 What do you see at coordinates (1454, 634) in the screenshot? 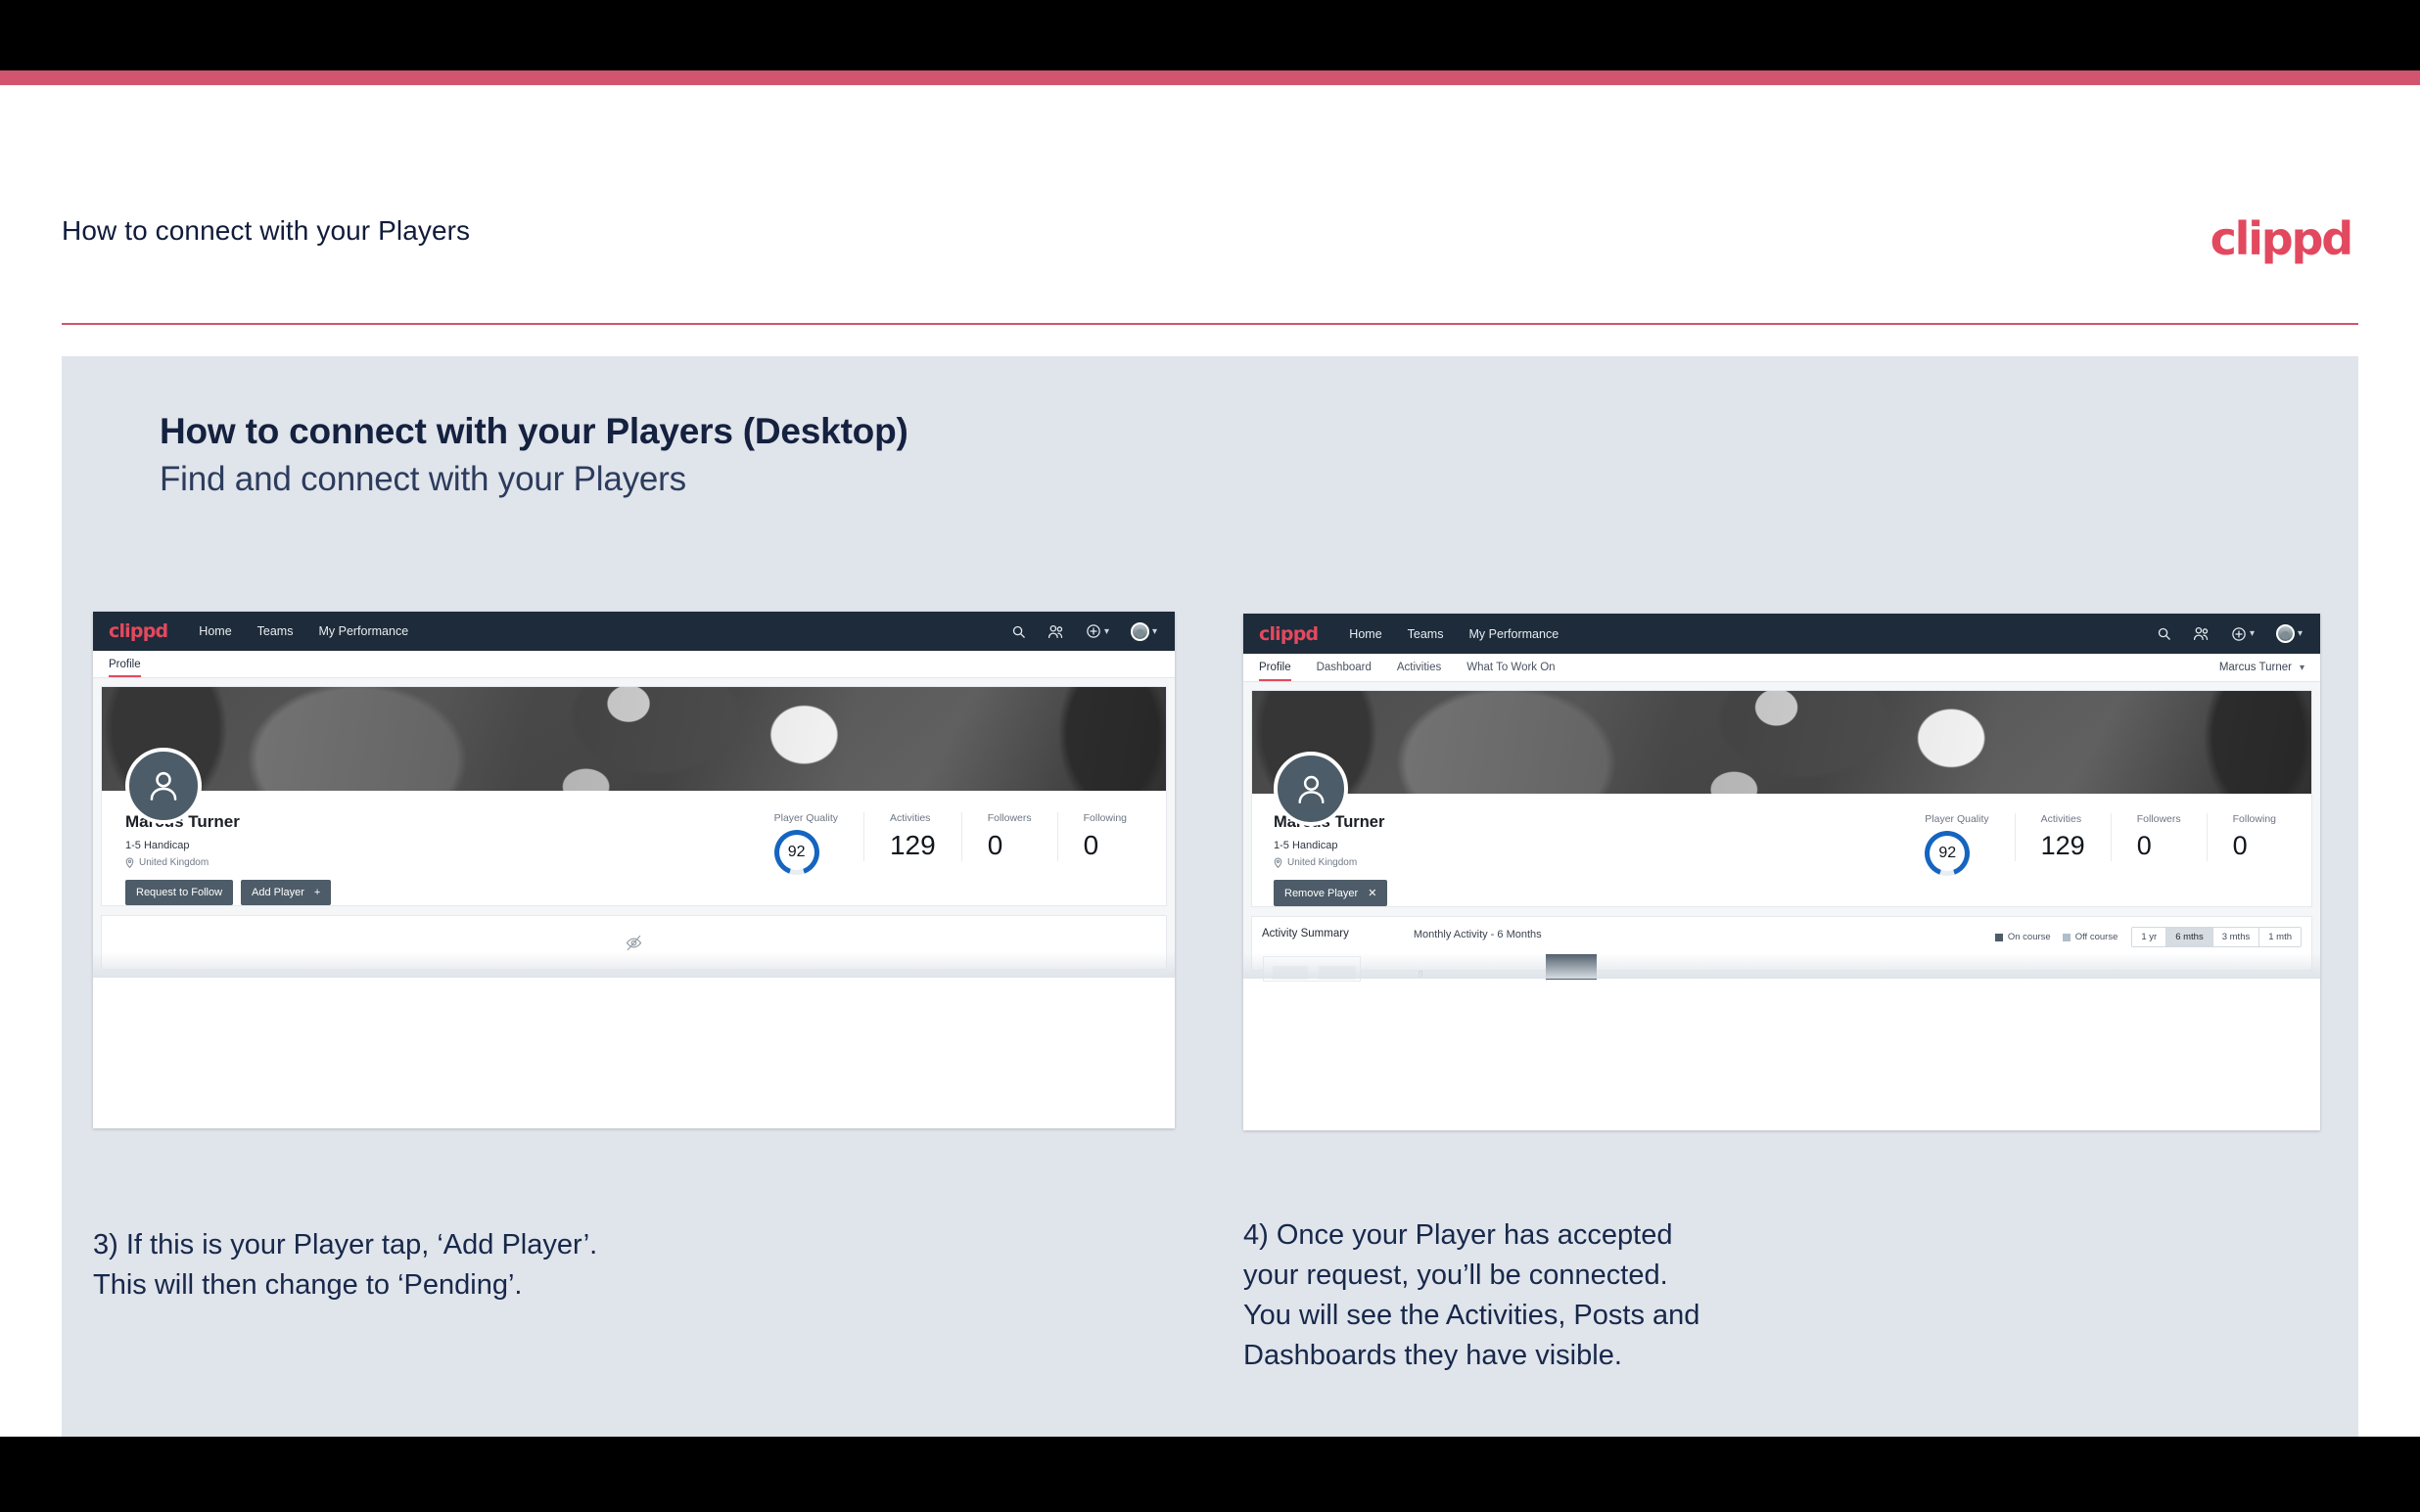
I see `navbar-links: Home Teams My Performance` at bounding box center [1454, 634].